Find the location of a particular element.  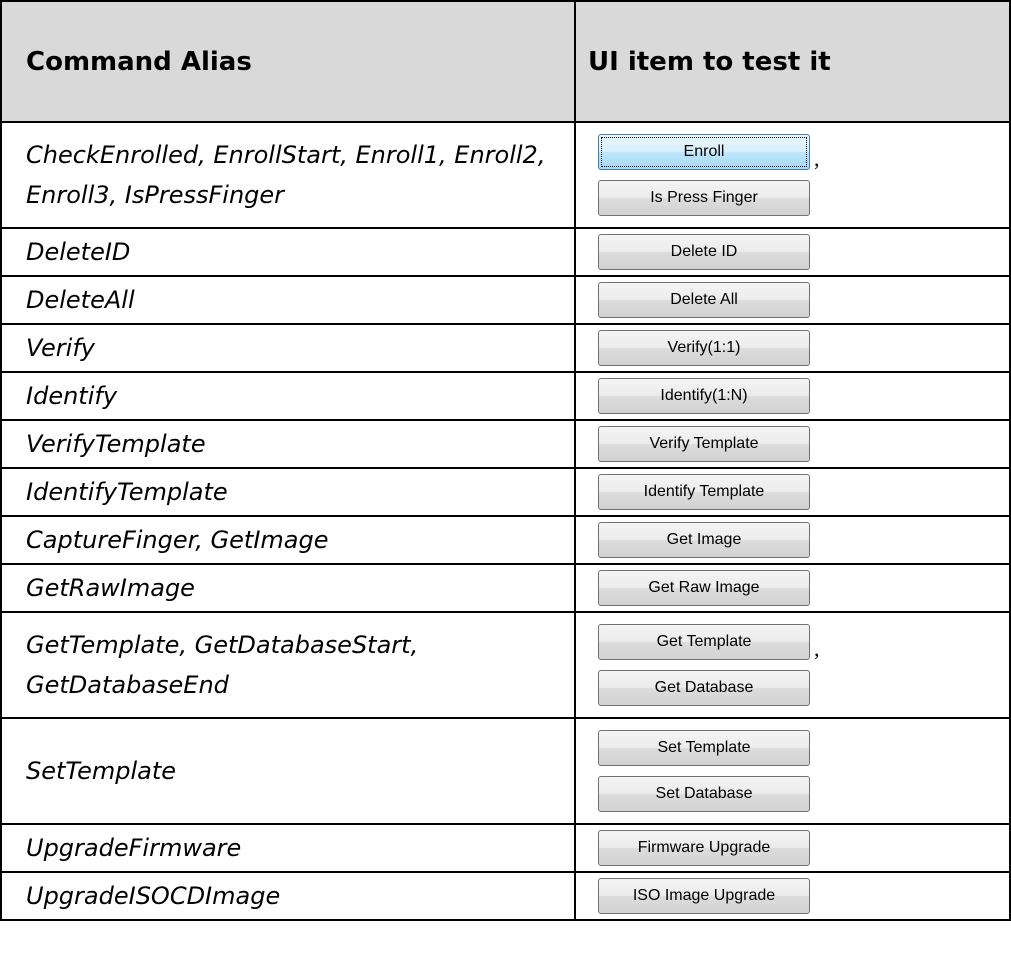

ui-item-cell: Get Raw Image is located at coordinates (792, 588).